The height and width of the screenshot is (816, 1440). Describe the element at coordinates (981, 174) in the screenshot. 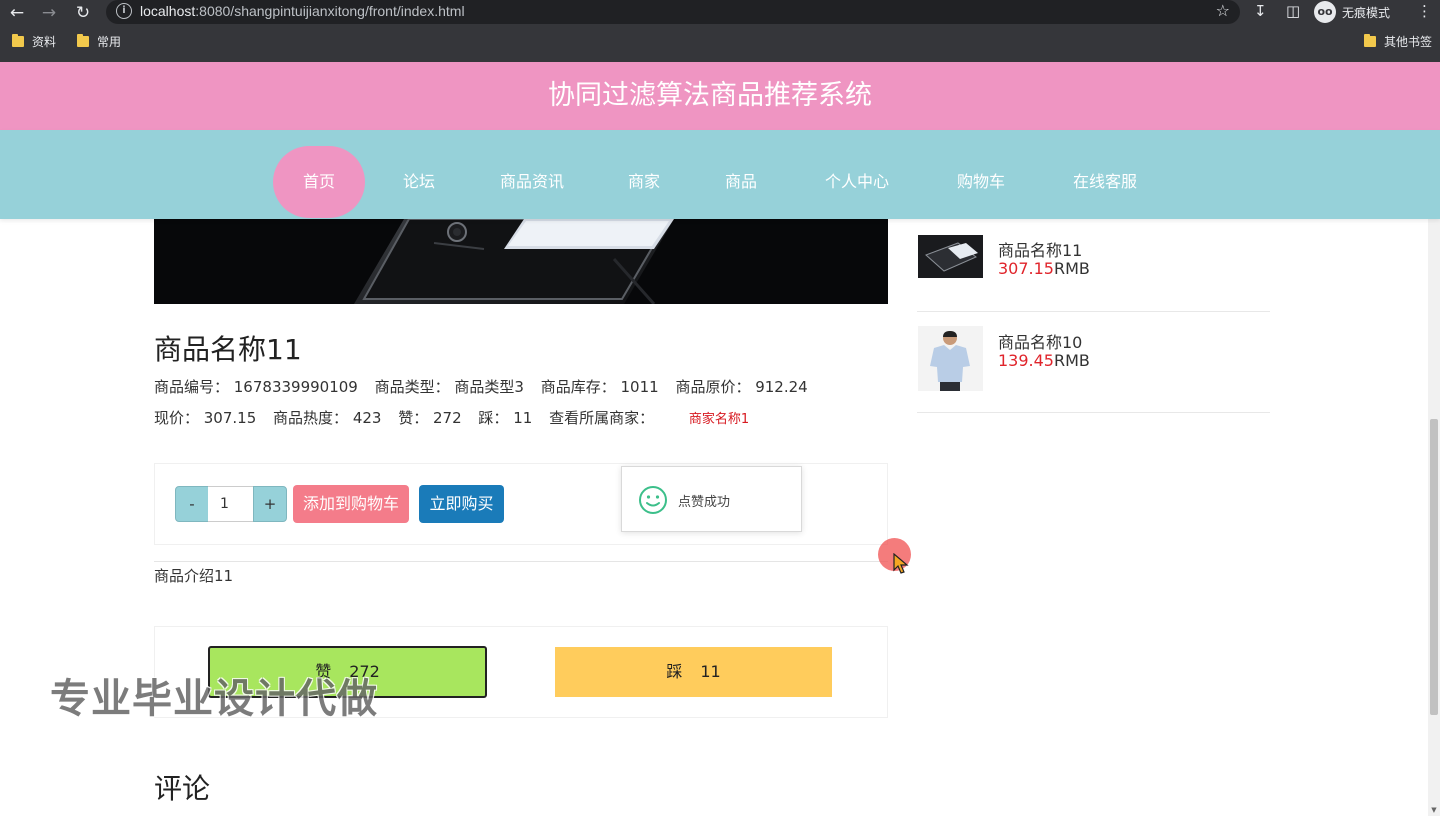

I see `nav-cart: 购物车` at that location.